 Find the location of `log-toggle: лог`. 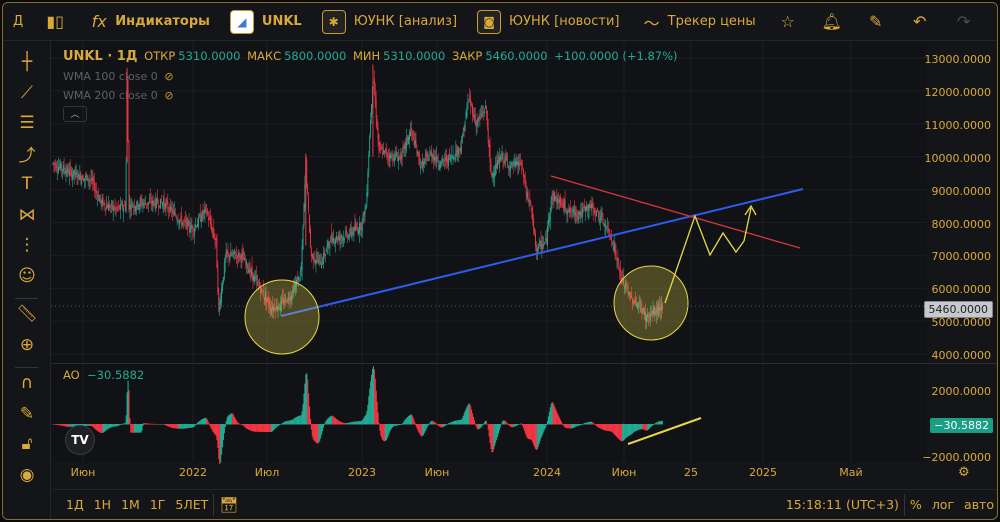

log-toggle: лог is located at coordinates (943, 504).